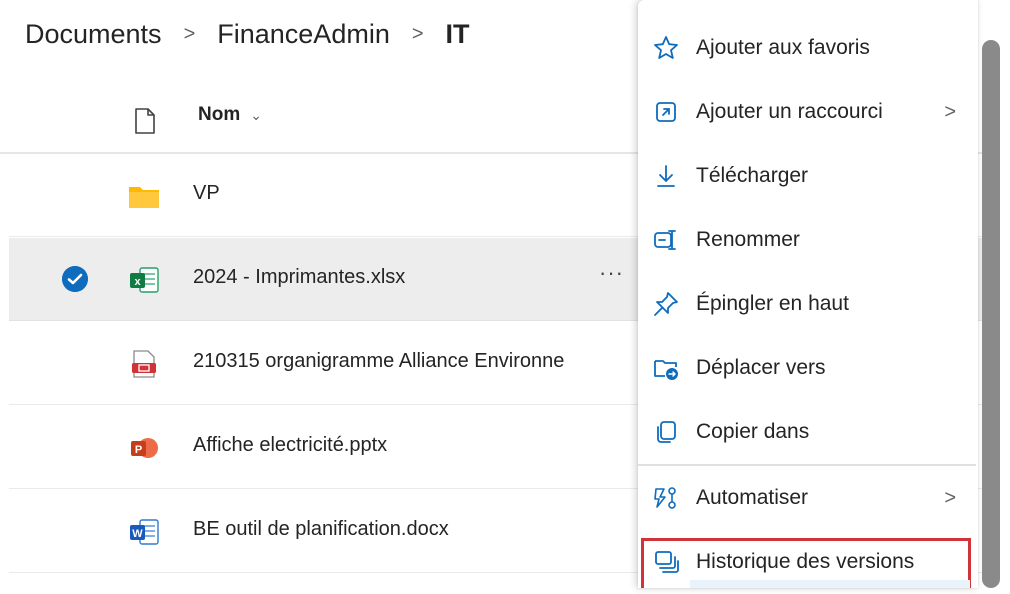  What do you see at coordinates (808, 240) in the screenshot?
I see `menu-item-rename: Renommer` at bounding box center [808, 240].